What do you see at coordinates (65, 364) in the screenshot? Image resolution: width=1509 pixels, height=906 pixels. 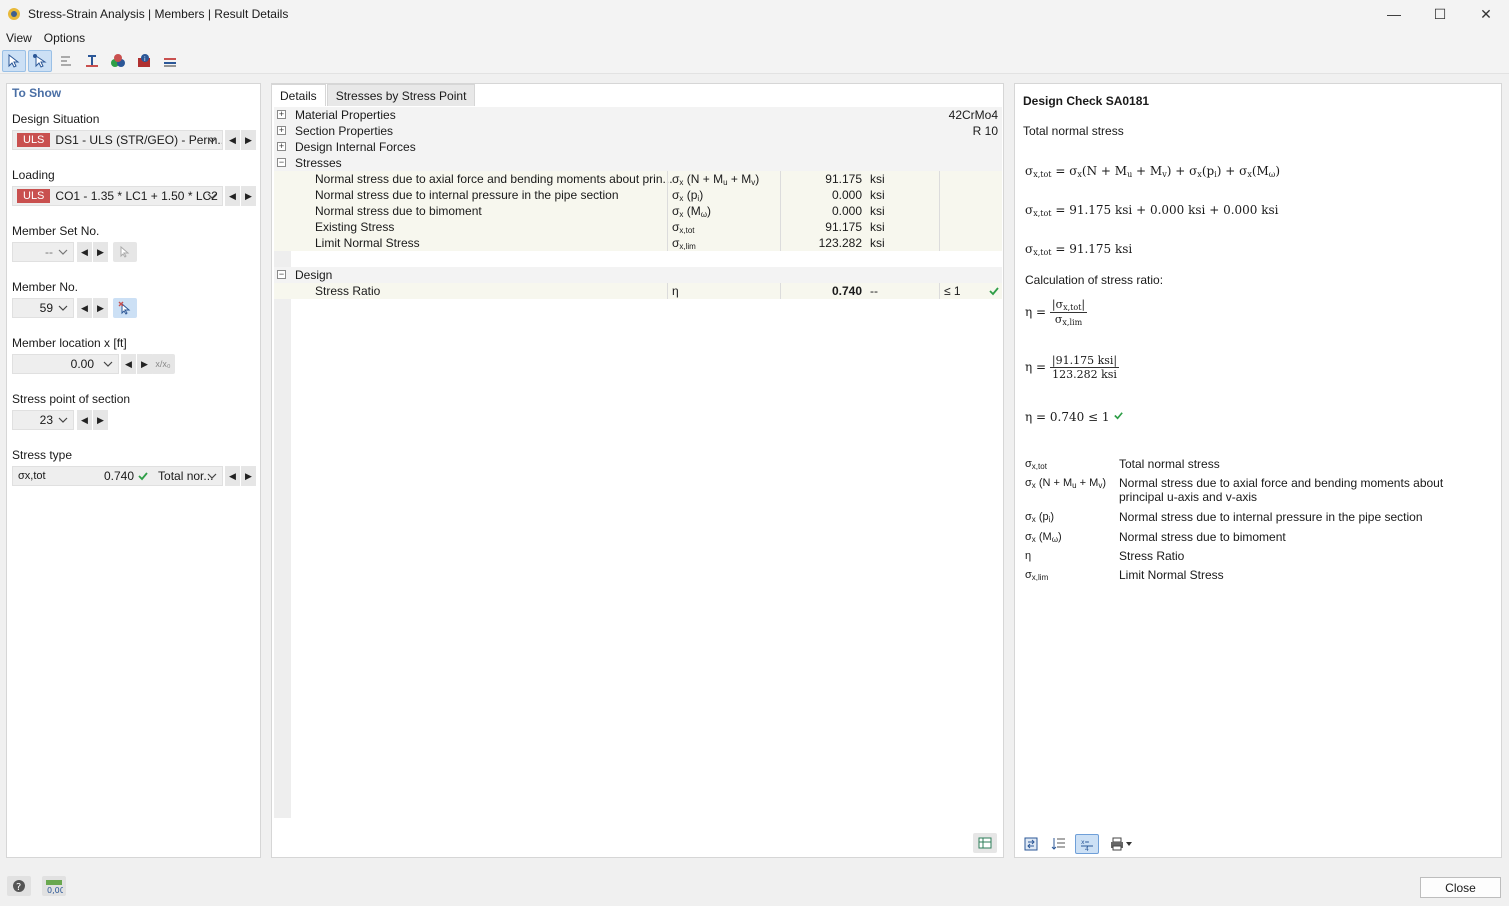 I see `member-location-select: 0.00` at bounding box center [65, 364].